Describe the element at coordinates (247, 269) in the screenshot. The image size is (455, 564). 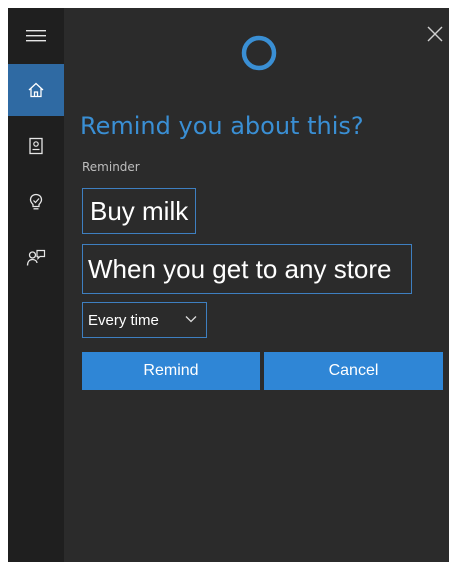
I see `trigger-input: When you get to any store` at that location.